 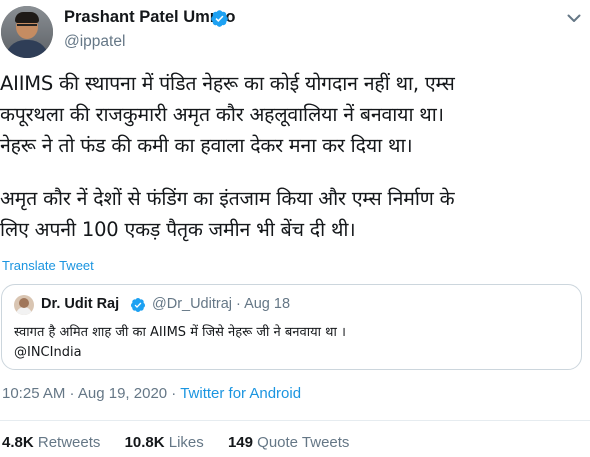 I want to click on quote-tweets-count: 149, so click(x=240, y=442).